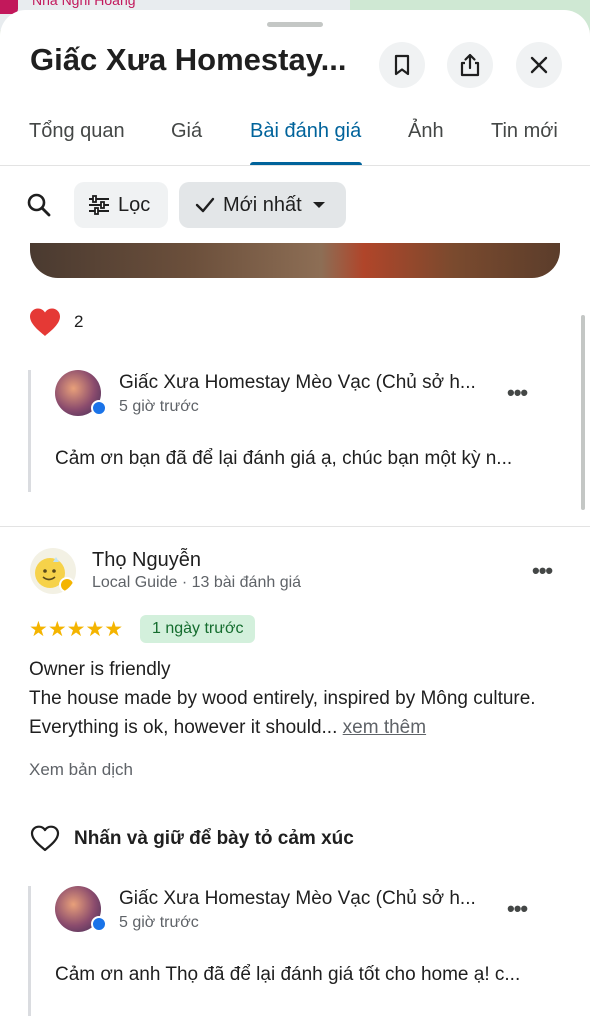  Describe the element at coordinates (99, 205) in the screenshot. I see `tune-icon` at that location.